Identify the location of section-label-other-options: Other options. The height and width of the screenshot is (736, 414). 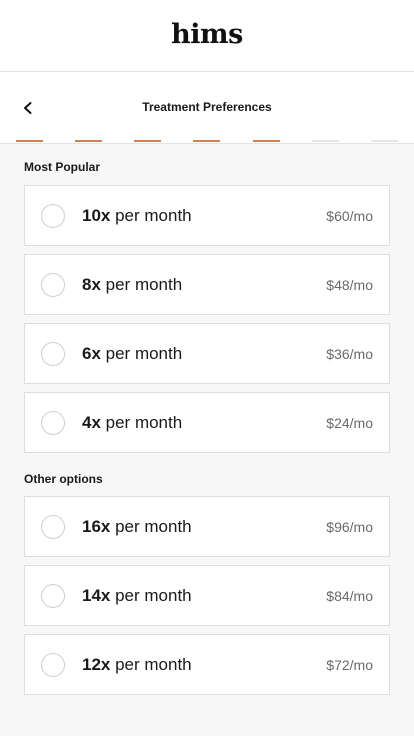
(63, 479).